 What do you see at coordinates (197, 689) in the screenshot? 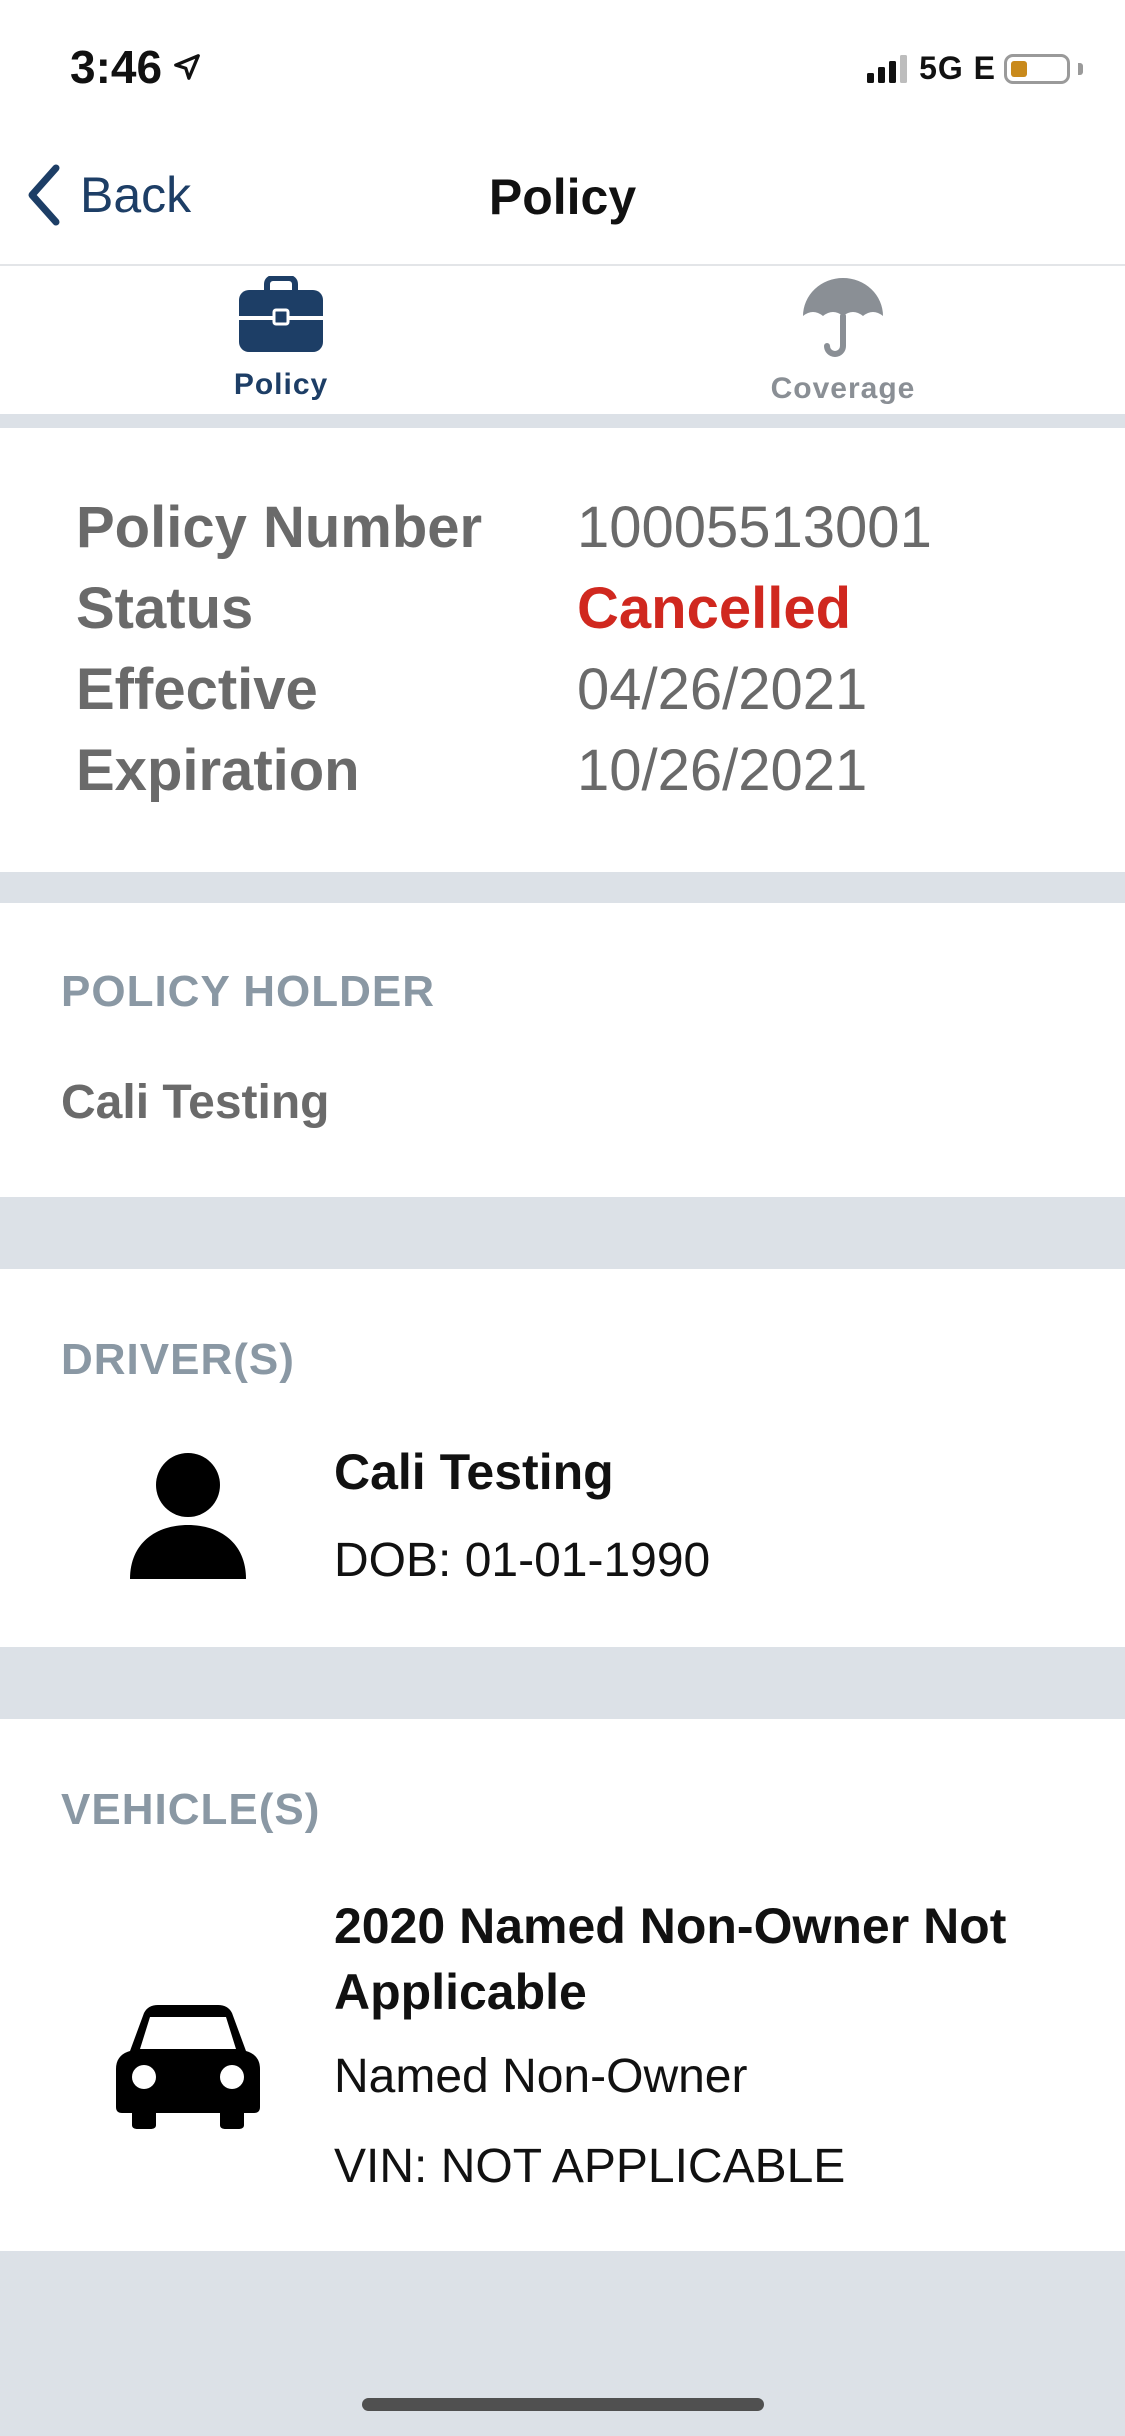
I see `effective-label: Effective` at bounding box center [197, 689].